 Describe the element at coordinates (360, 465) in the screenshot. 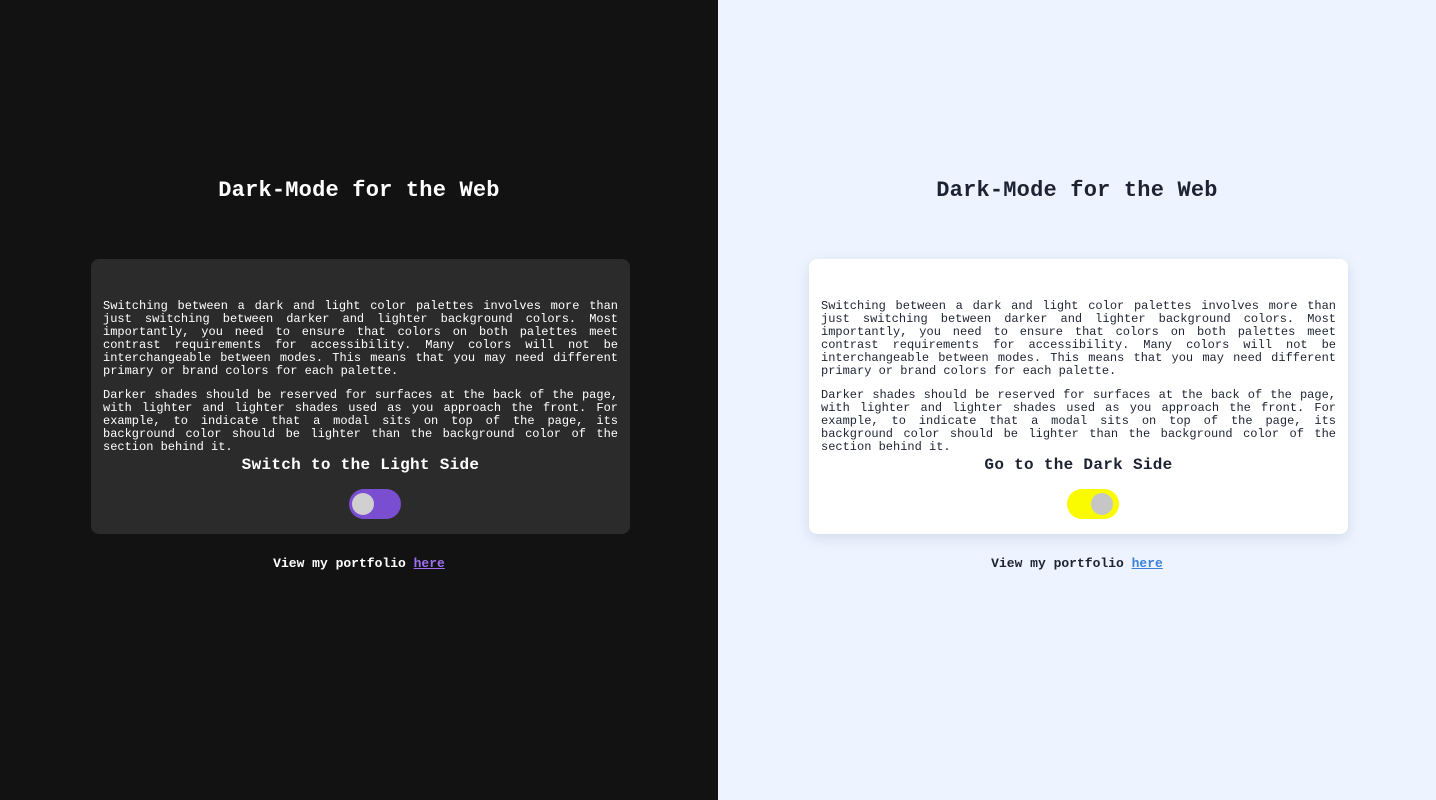

I see `toggle-heading: Switch to the Light Side` at that location.